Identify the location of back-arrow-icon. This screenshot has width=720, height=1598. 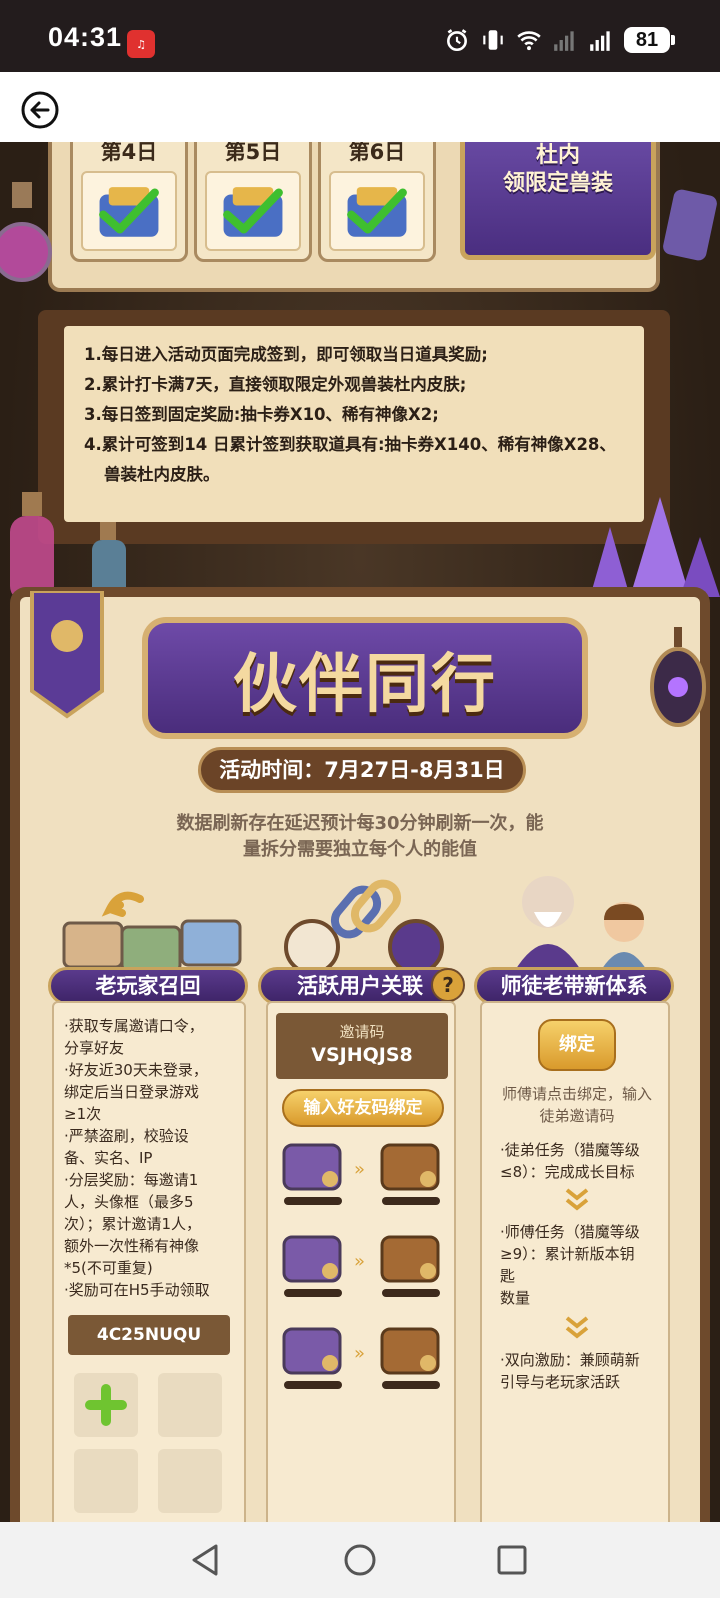
(40, 110).